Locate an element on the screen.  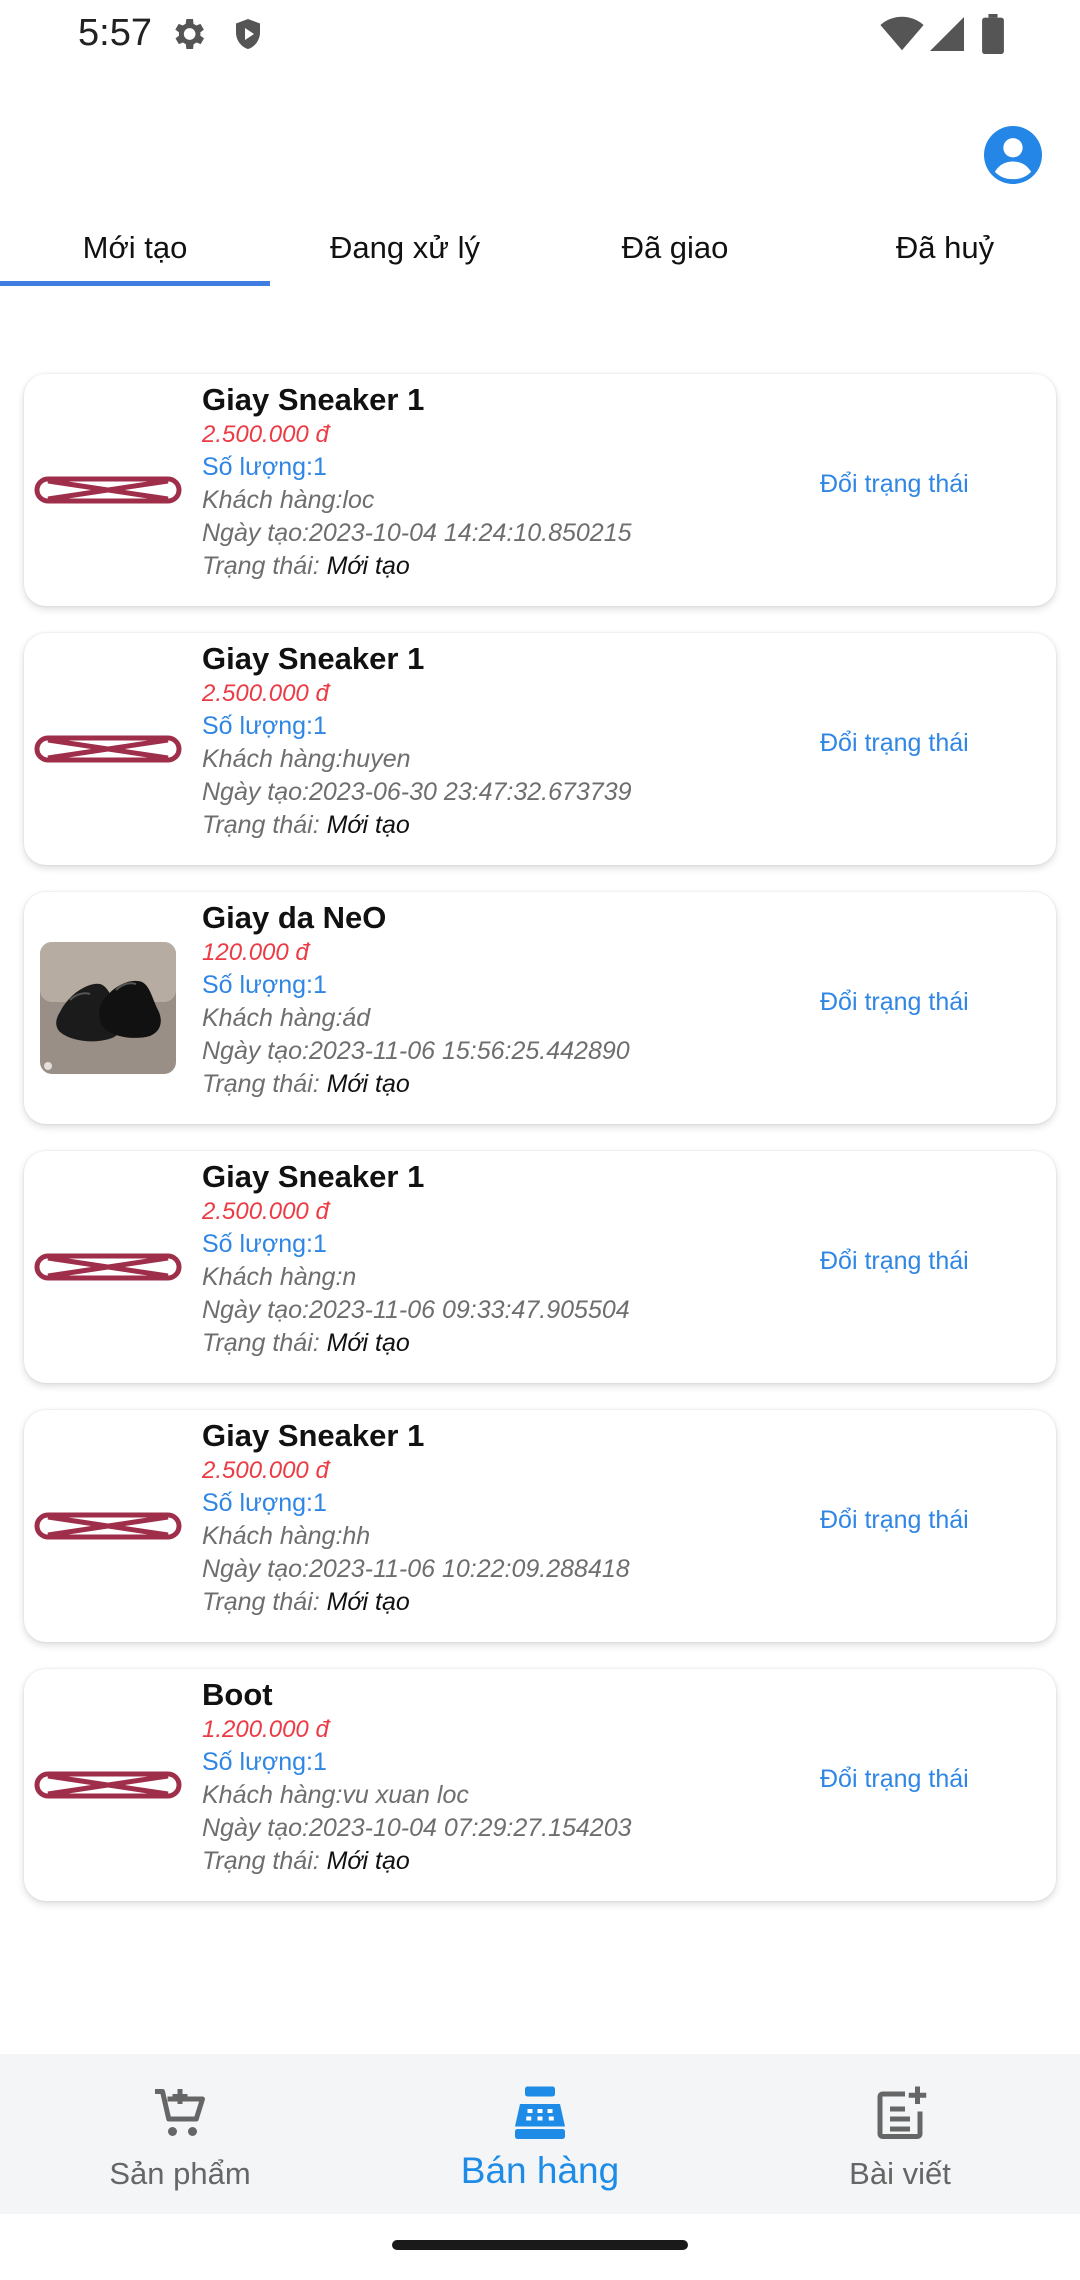
created-date: Ngày tạo:2023-11-06 09:33:47.905504 is located at coordinates (416, 1310).